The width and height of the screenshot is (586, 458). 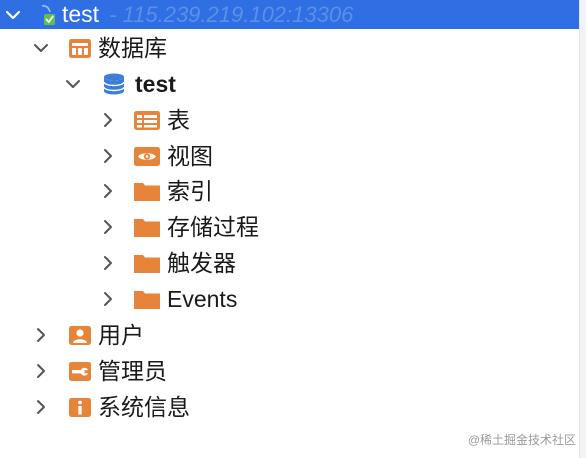 I want to click on connection-name: test, so click(x=81, y=14).